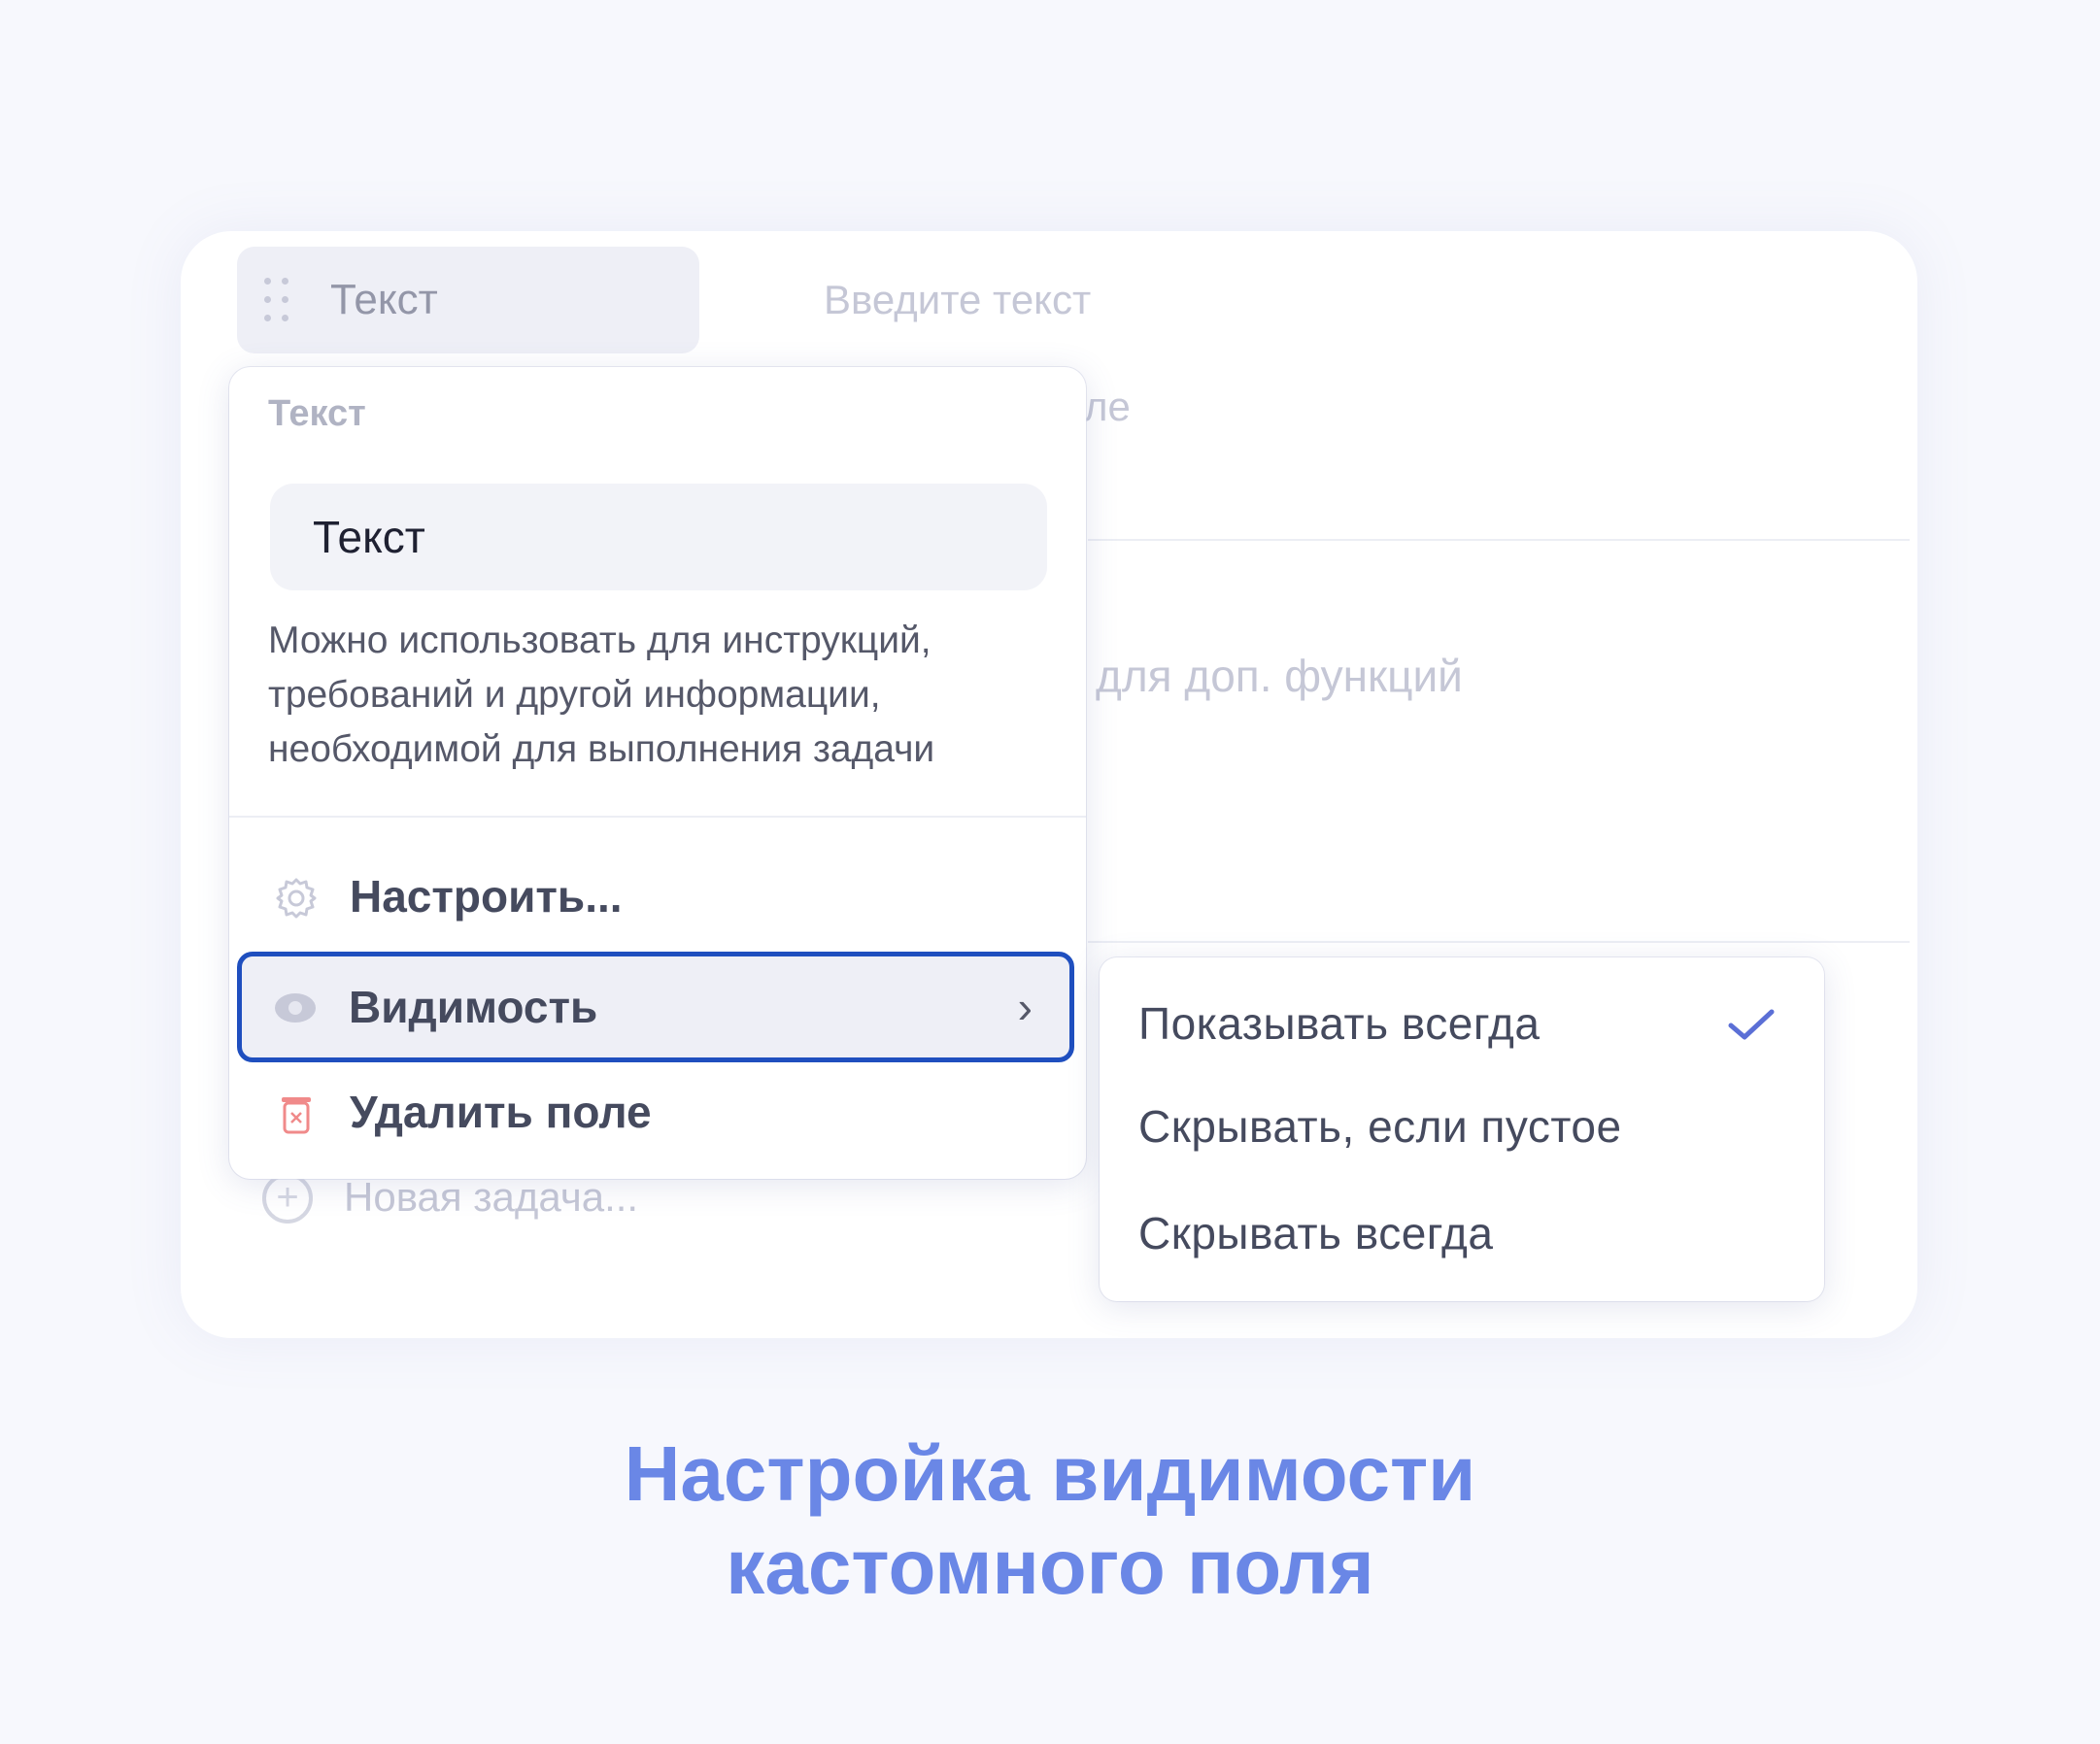 The height and width of the screenshot is (1744, 2100). I want to click on visibility-option-always-hide: Скрывать всегда, so click(1462, 1233).